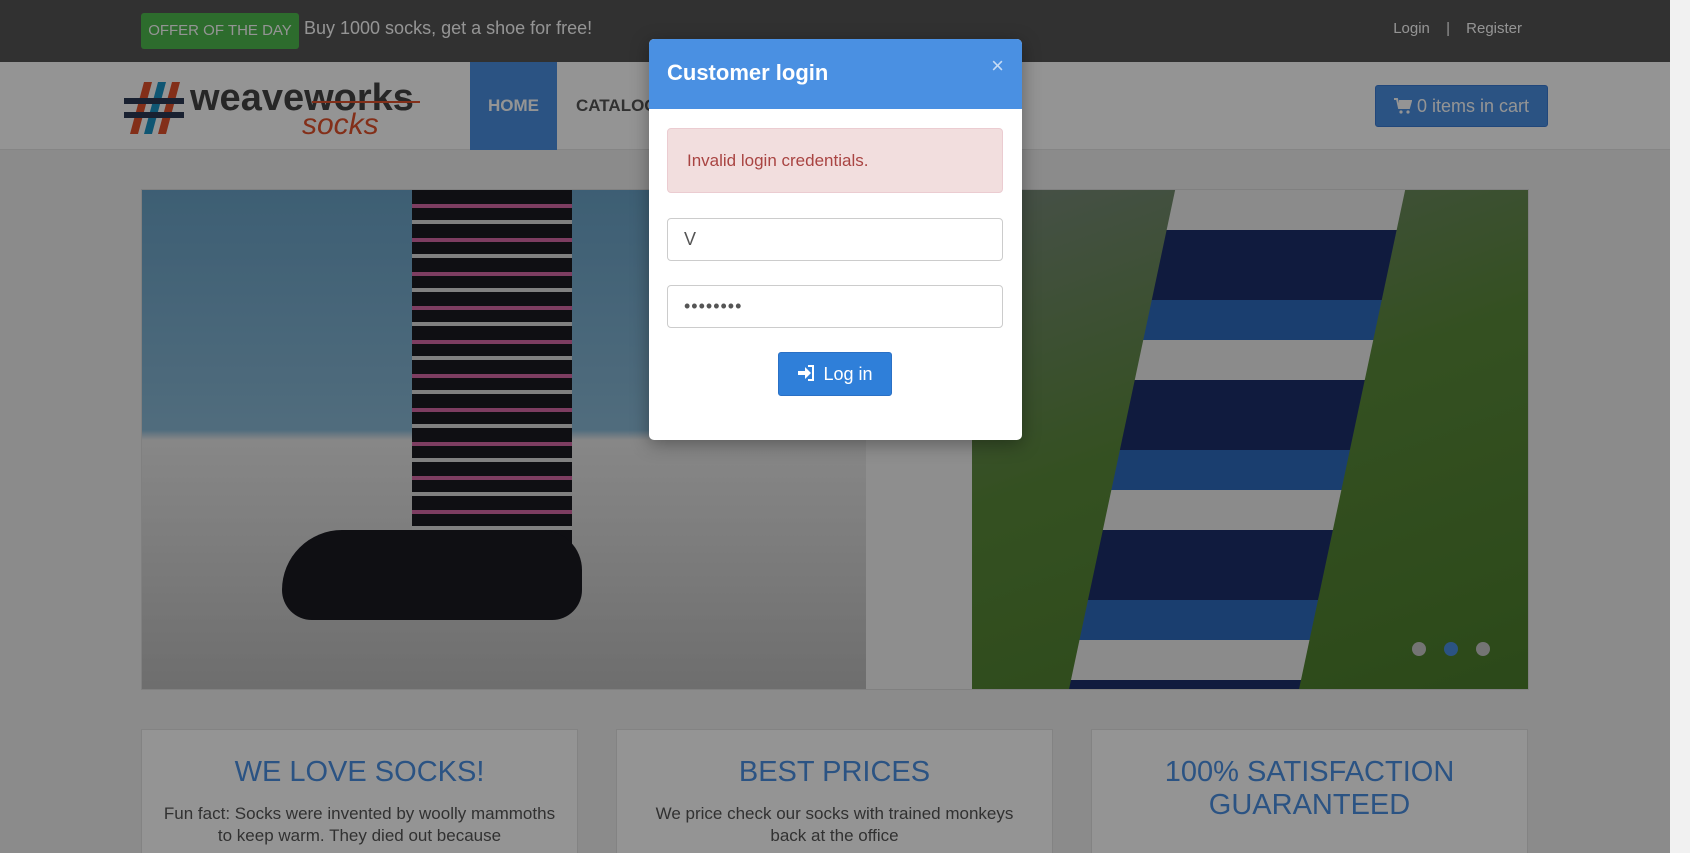 The image size is (1690, 853). Describe the element at coordinates (806, 375) in the screenshot. I see `sign-in-icon` at that location.